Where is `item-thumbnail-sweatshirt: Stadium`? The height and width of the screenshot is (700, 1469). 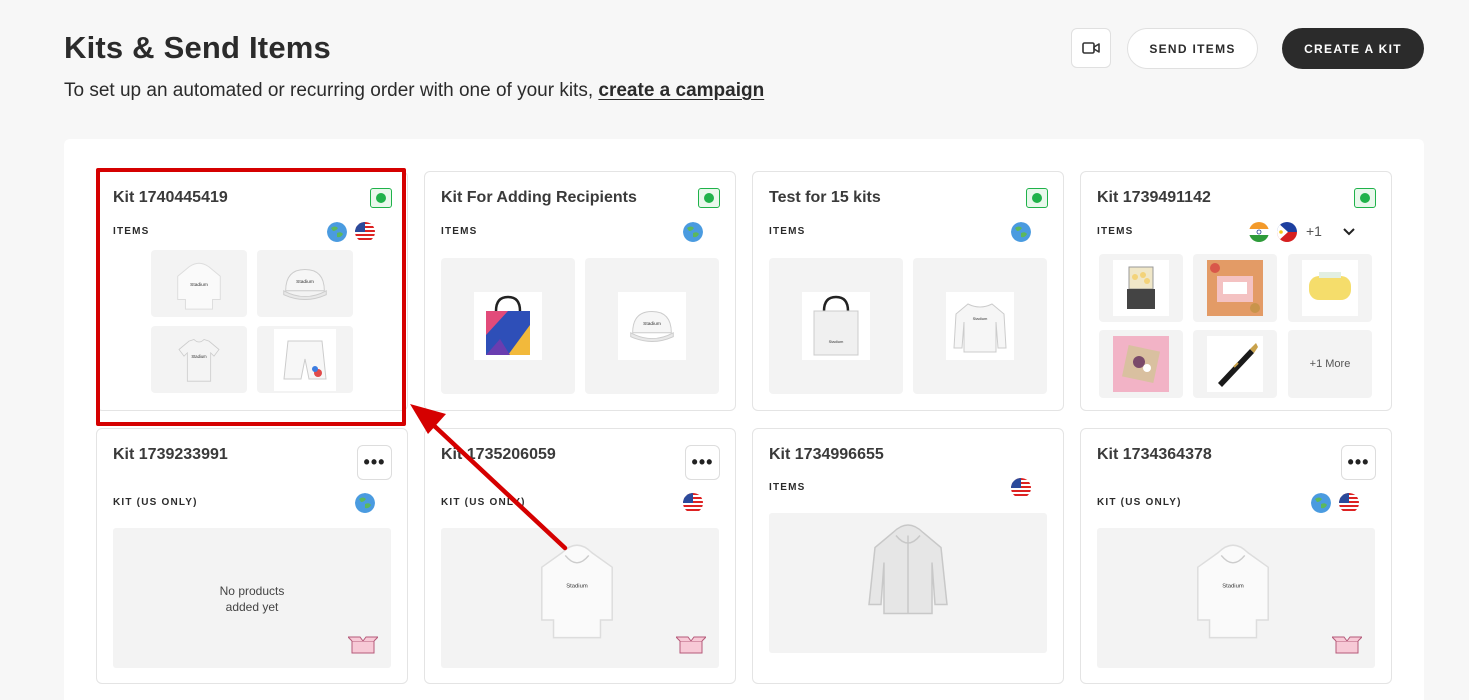
item-thumbnail-sweatshirt: Stadium is located at coordinates (980, 326).